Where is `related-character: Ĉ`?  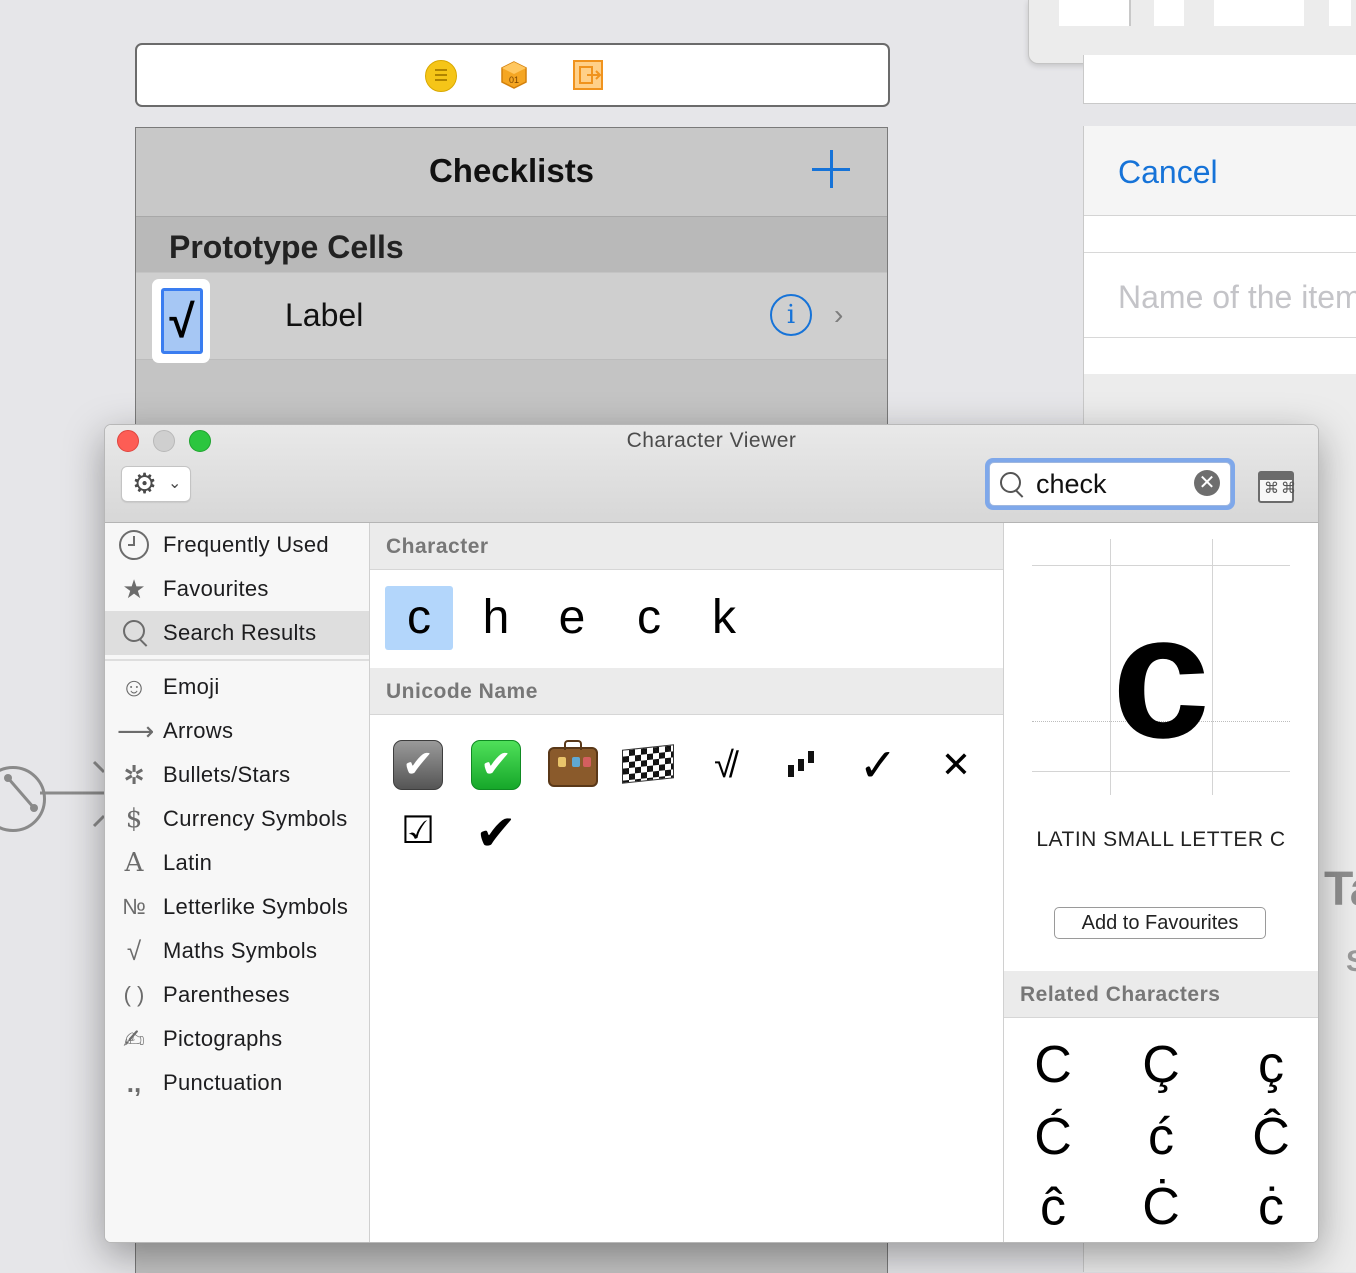
related-character: Ĉ is located at coordinates (1271, 1137).